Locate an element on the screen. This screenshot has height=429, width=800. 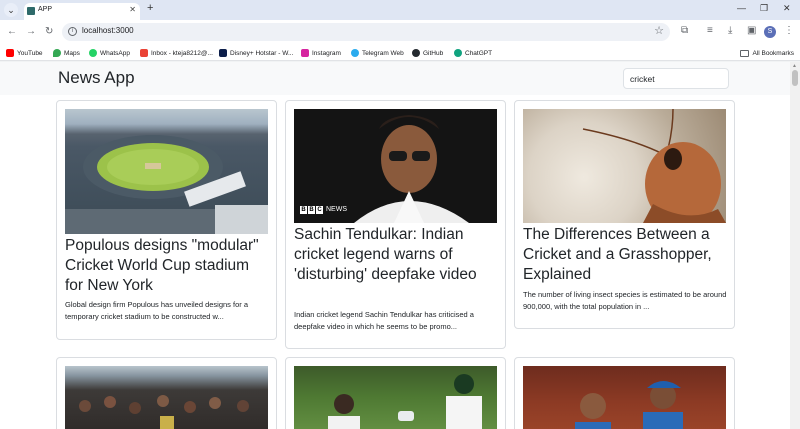
bookmark-chatgpt: ChatGPT is located at coordinates (473, 53).